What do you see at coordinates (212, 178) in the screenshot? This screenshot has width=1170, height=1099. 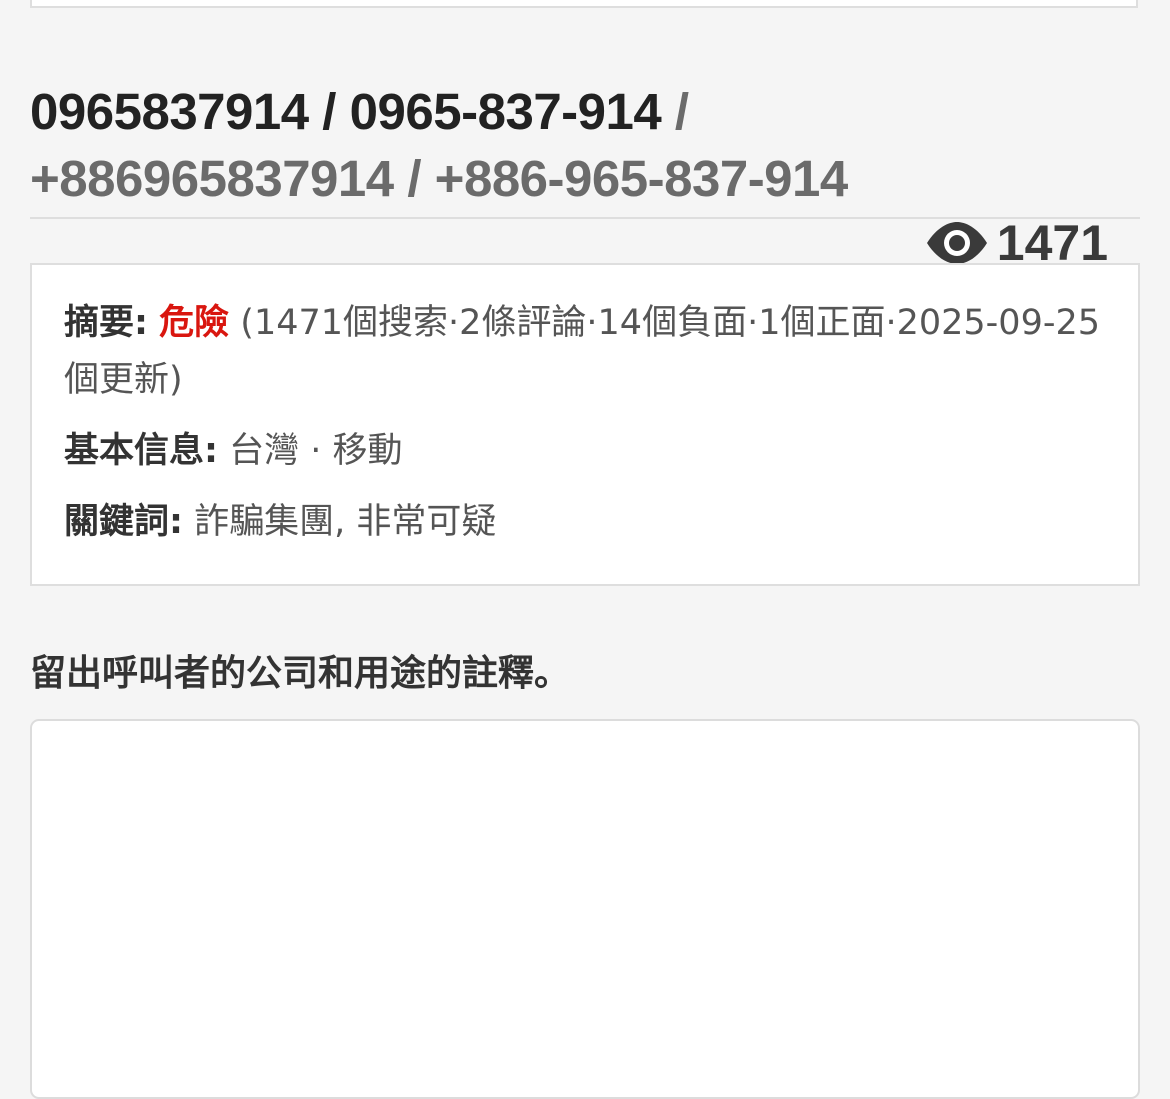 I see `phone-intl: +886965837914` at bounding box center [212, 178].